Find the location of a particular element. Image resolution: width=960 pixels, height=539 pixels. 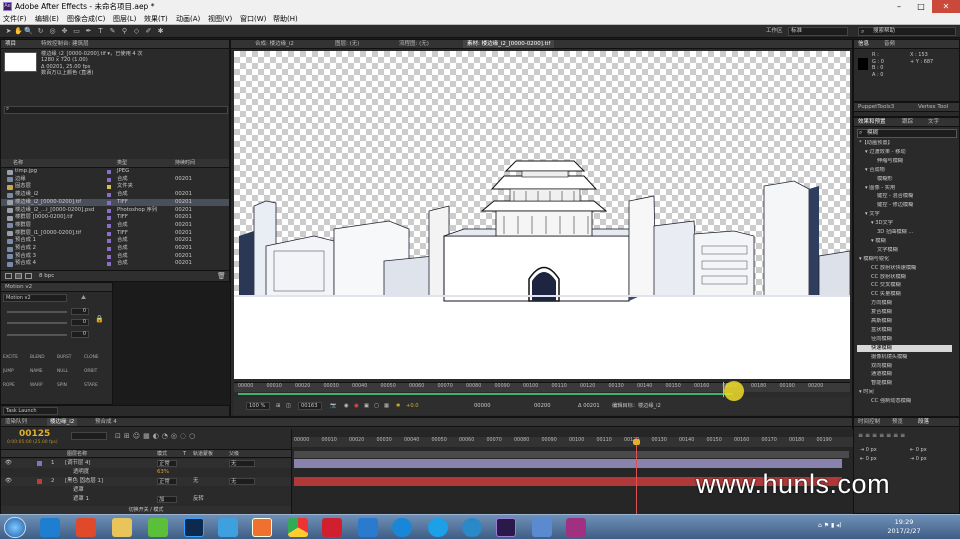

menu-animation: 动画(A) is located at coordinates (188, 19).